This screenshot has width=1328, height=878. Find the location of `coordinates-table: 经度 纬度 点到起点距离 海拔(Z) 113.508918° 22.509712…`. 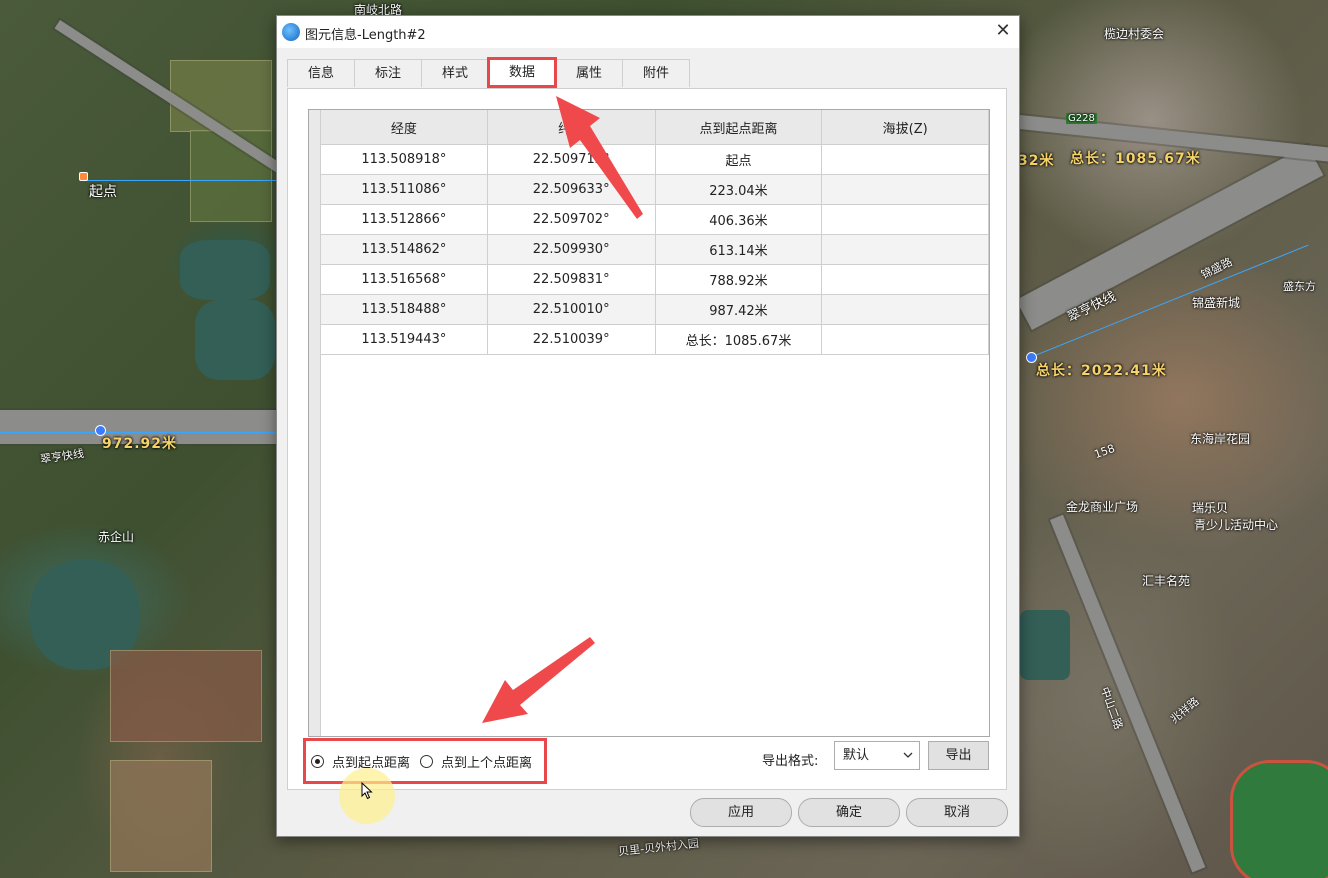

coordinates-table: 经度 纬度 点到起点距离 海拔(Z) 113.508918° 22.509712… is located at coordinates (654, 232).